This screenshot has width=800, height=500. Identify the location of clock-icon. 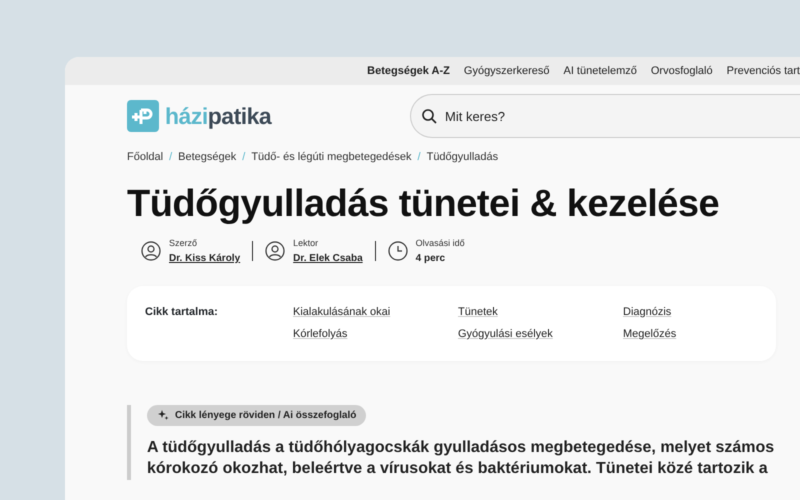
(398, 251).